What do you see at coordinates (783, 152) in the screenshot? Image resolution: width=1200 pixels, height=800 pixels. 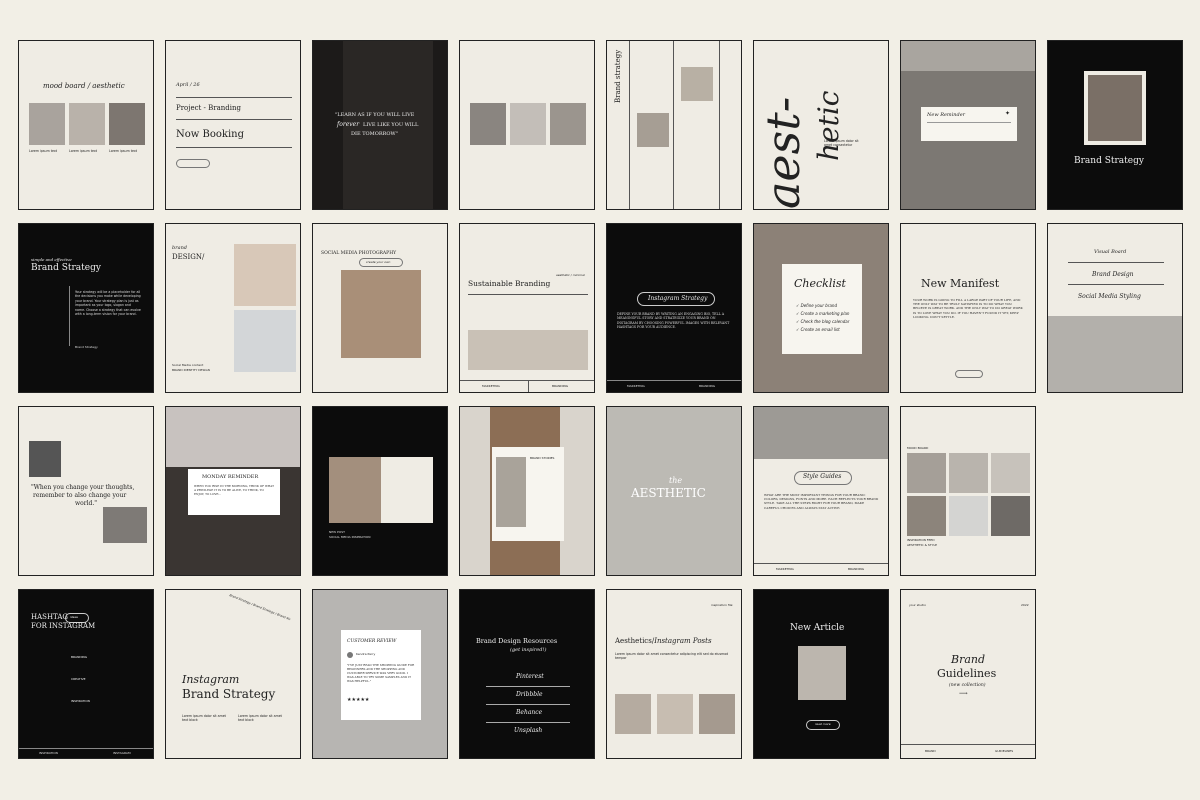 I see `big-type: aest-` at bounding box center [783, 152].